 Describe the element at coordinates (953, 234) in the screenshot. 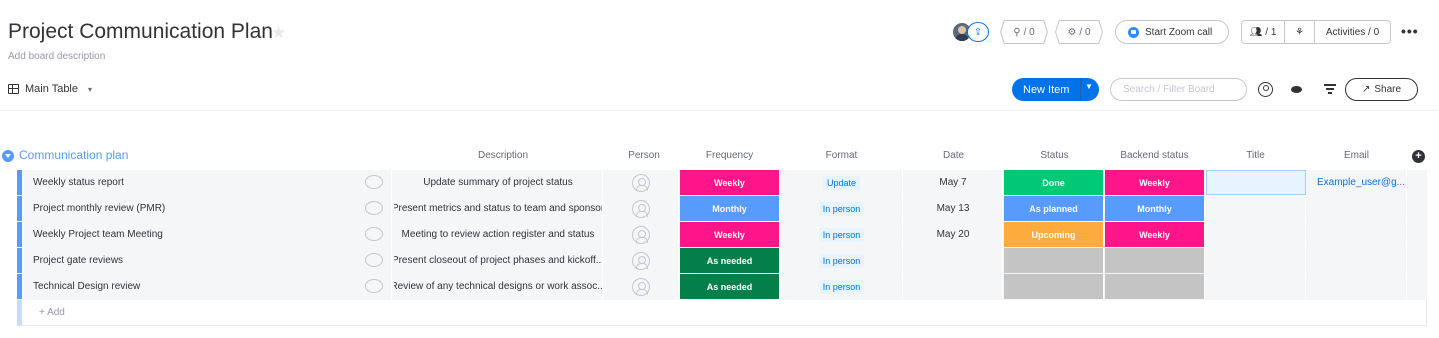

I see `date-cell: May 20` at that location.